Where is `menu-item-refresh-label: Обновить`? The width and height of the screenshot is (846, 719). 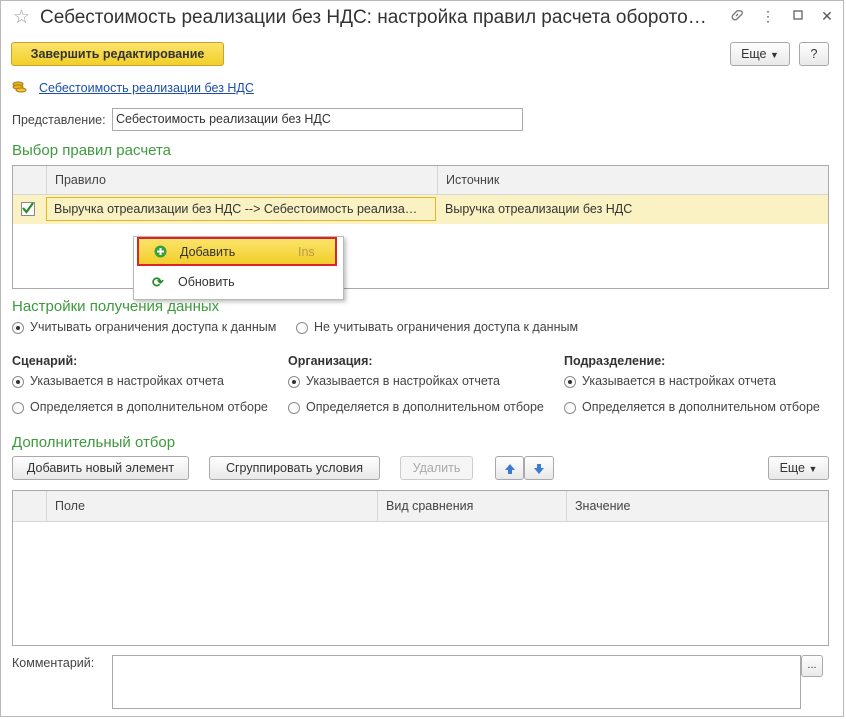 menu-item-refresh-label: Обновить is located at coordinates (206, 282).